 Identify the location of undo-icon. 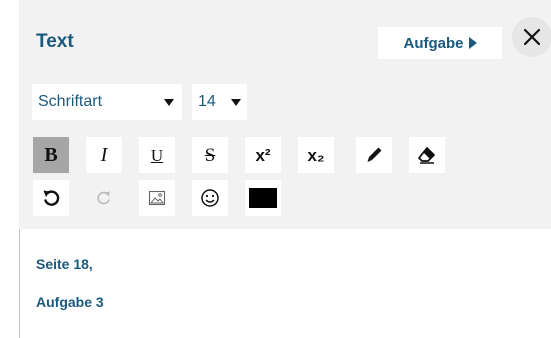
(51, 198).